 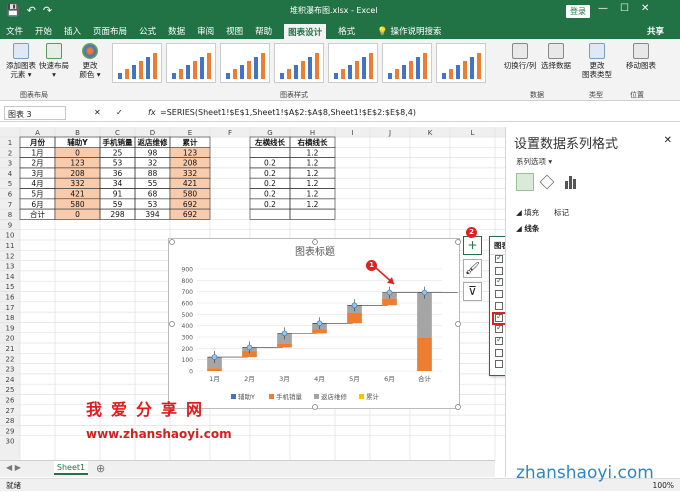 I want to click on row-header: 12, so click(x=10, y=256).